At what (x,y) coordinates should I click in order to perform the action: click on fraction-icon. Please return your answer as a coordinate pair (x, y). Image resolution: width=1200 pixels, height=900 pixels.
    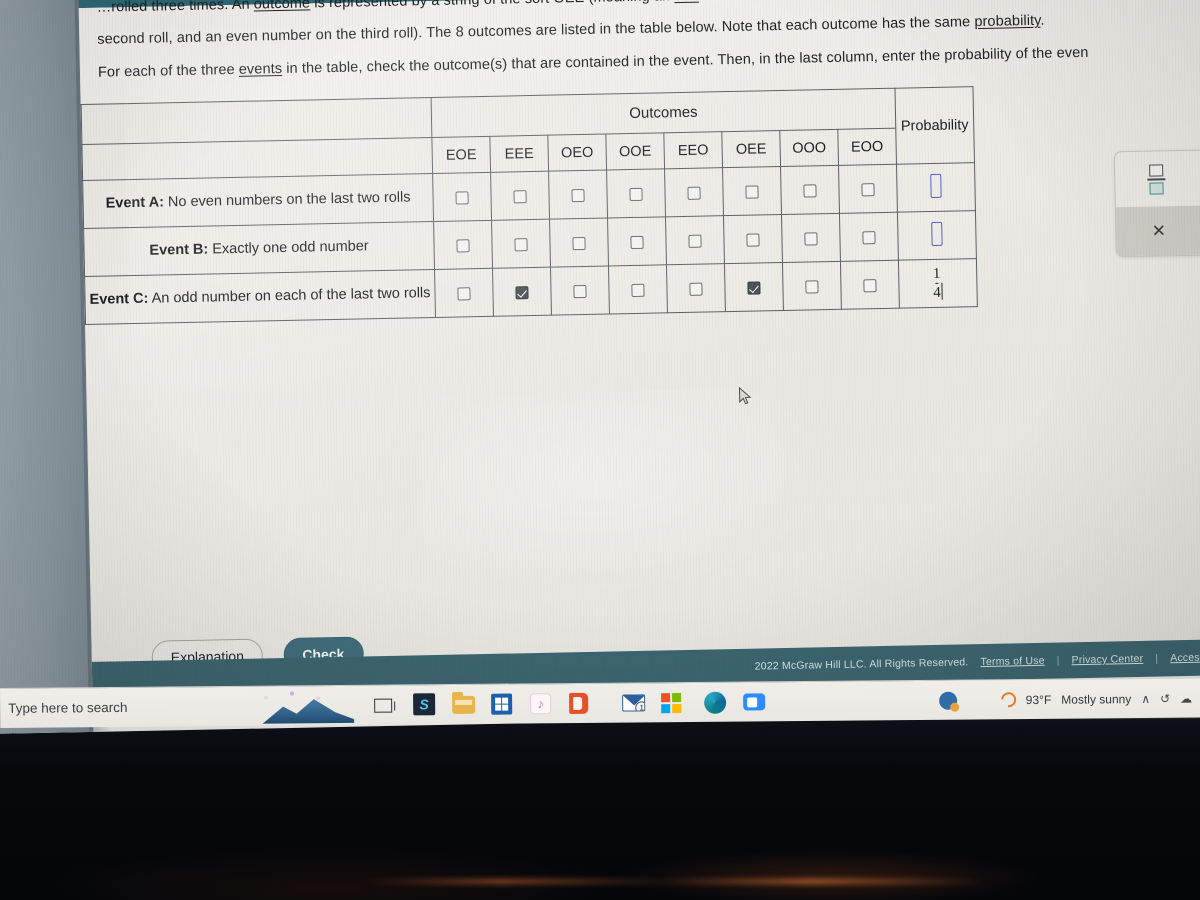
    Looking at the image, I should click on (1156, 179).